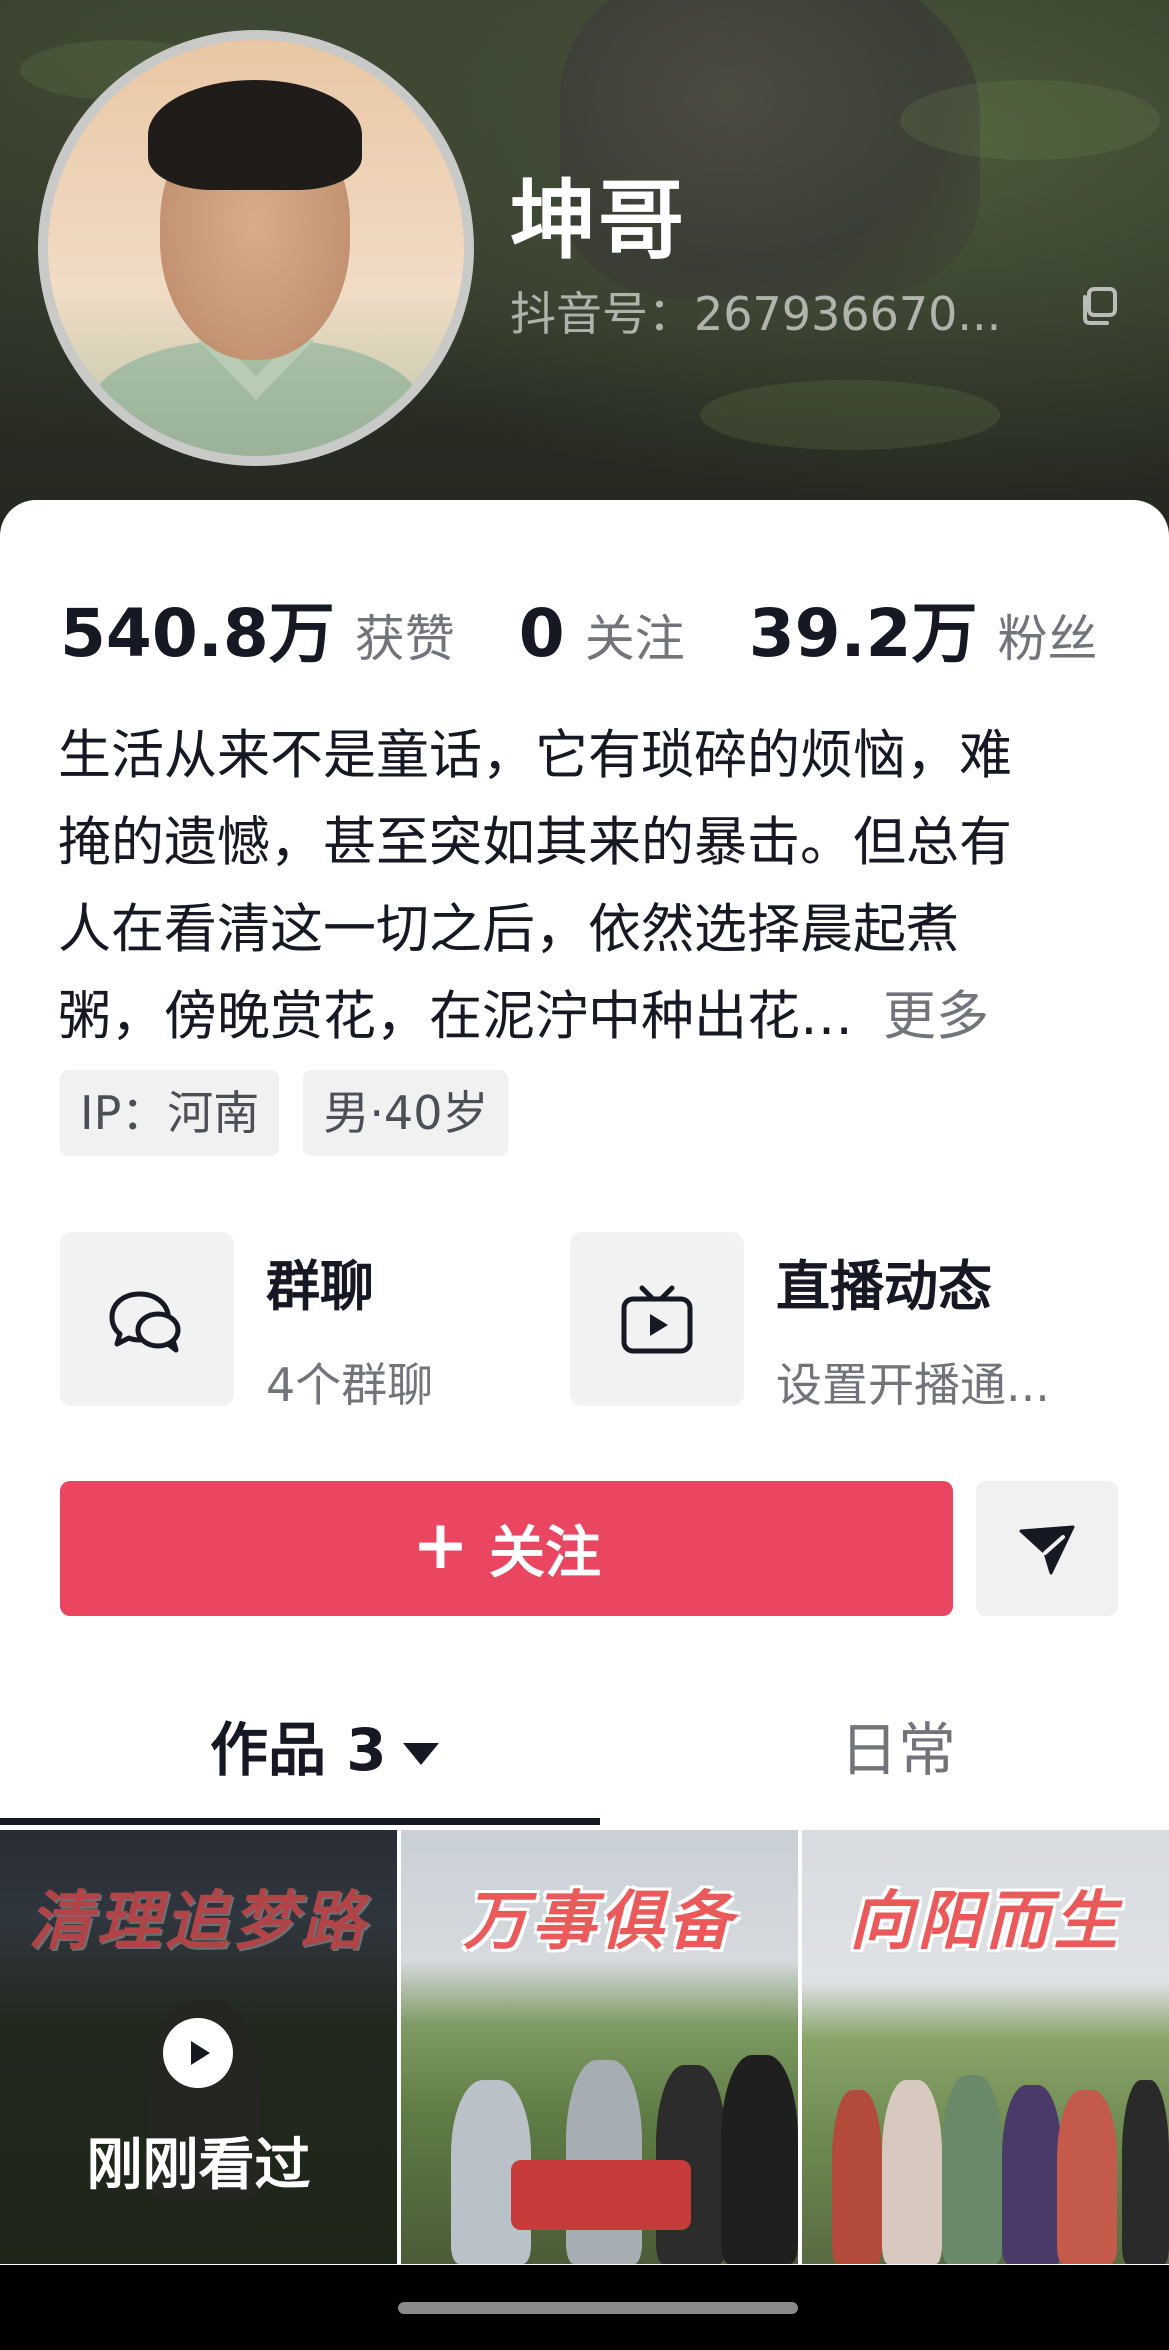  What do you see at coordinates (863, 628) in the screenshot?
I see `followers-count: 39.2万` at bounding box center [863, 628].